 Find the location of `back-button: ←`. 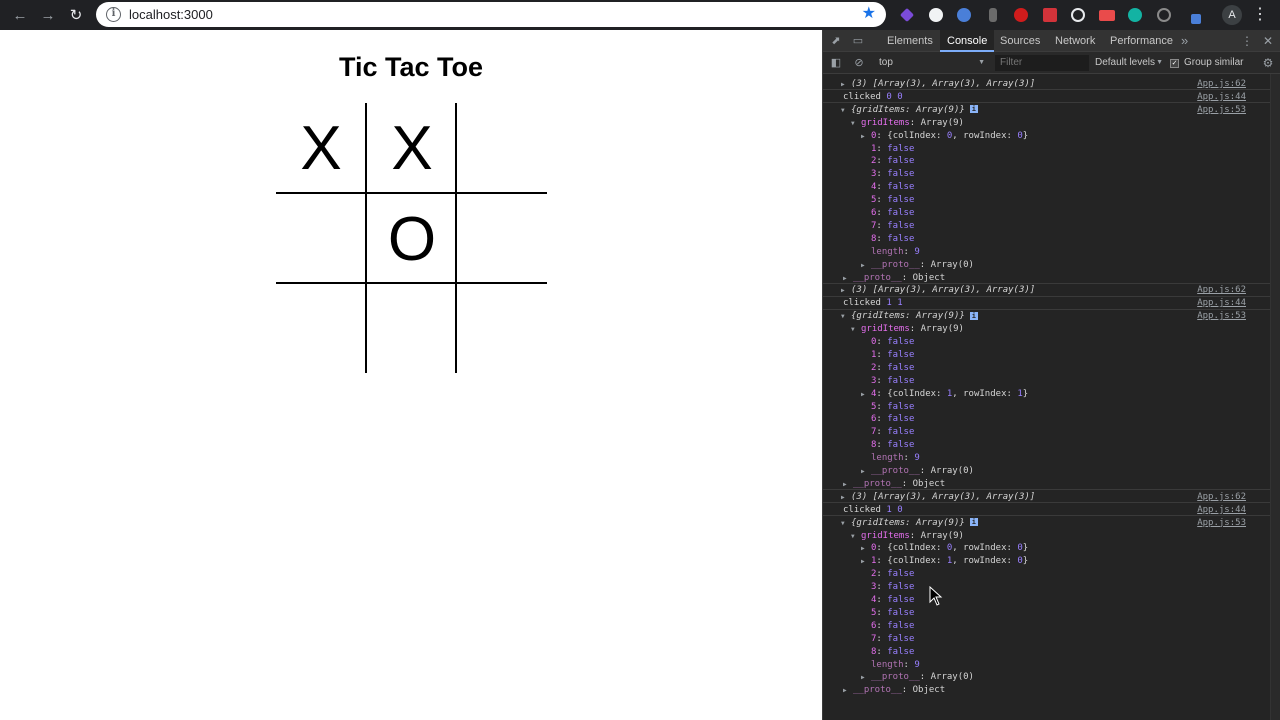

back-button: ← is located at coordinates (20, 15).